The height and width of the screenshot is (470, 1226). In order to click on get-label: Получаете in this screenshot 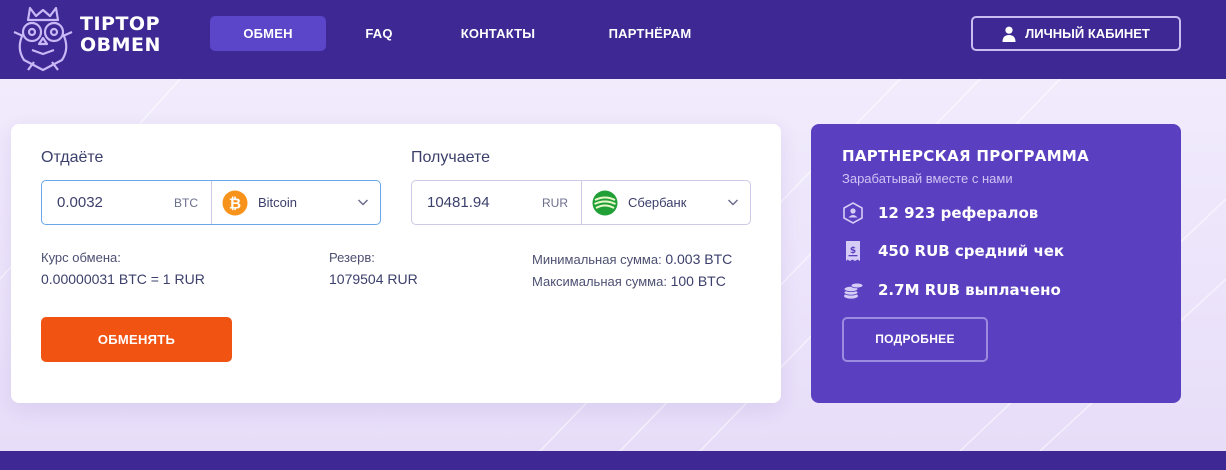, I will do `click(451, 157)`.